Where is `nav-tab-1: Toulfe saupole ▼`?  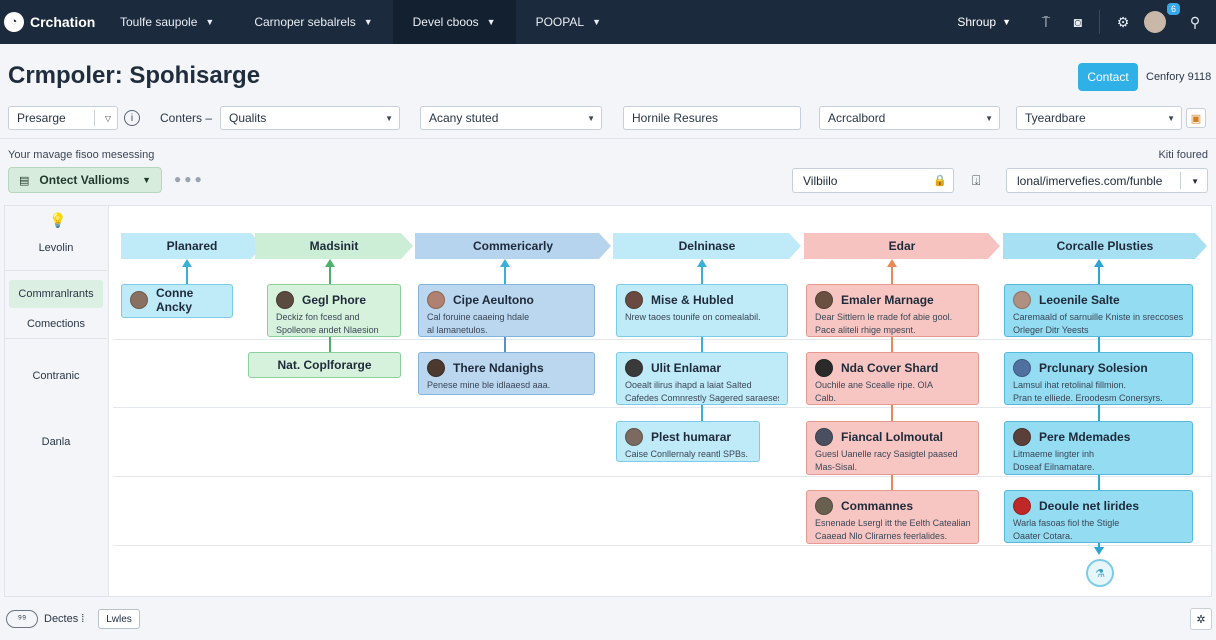 nav-tab-1: Toulfe saupole ▼ is located at coordinates (167, 22).